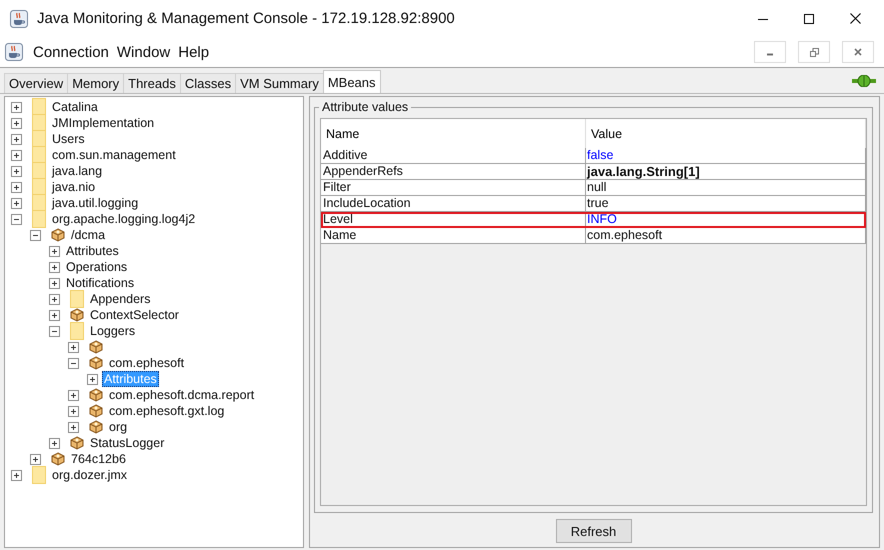 This screenshot has width=884, height=550. I want to click on menu-item: Window, so click(143, 52).